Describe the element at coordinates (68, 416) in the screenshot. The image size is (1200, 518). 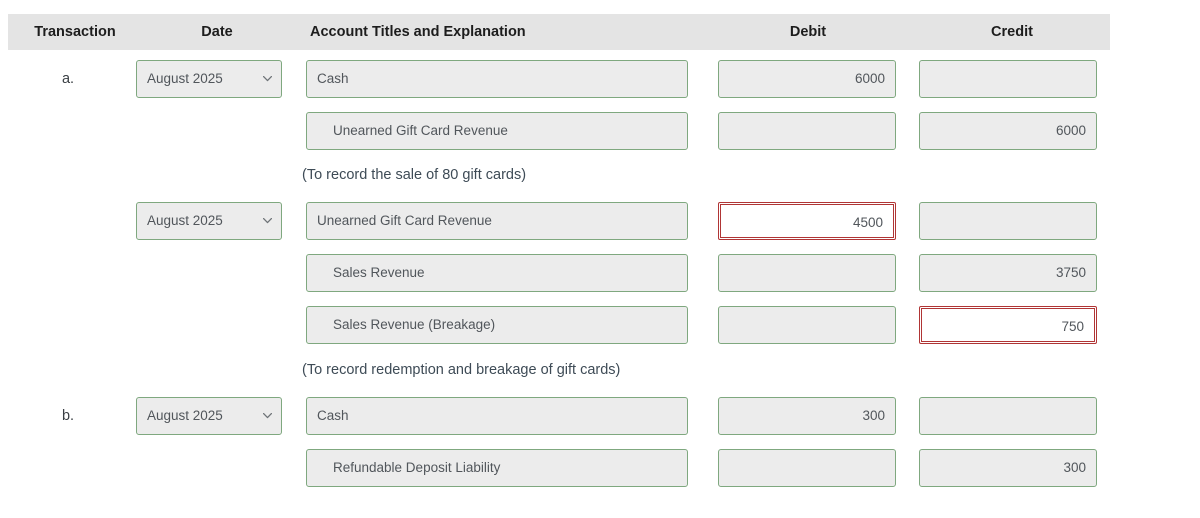
I see `transaction-label: b.` at that location.